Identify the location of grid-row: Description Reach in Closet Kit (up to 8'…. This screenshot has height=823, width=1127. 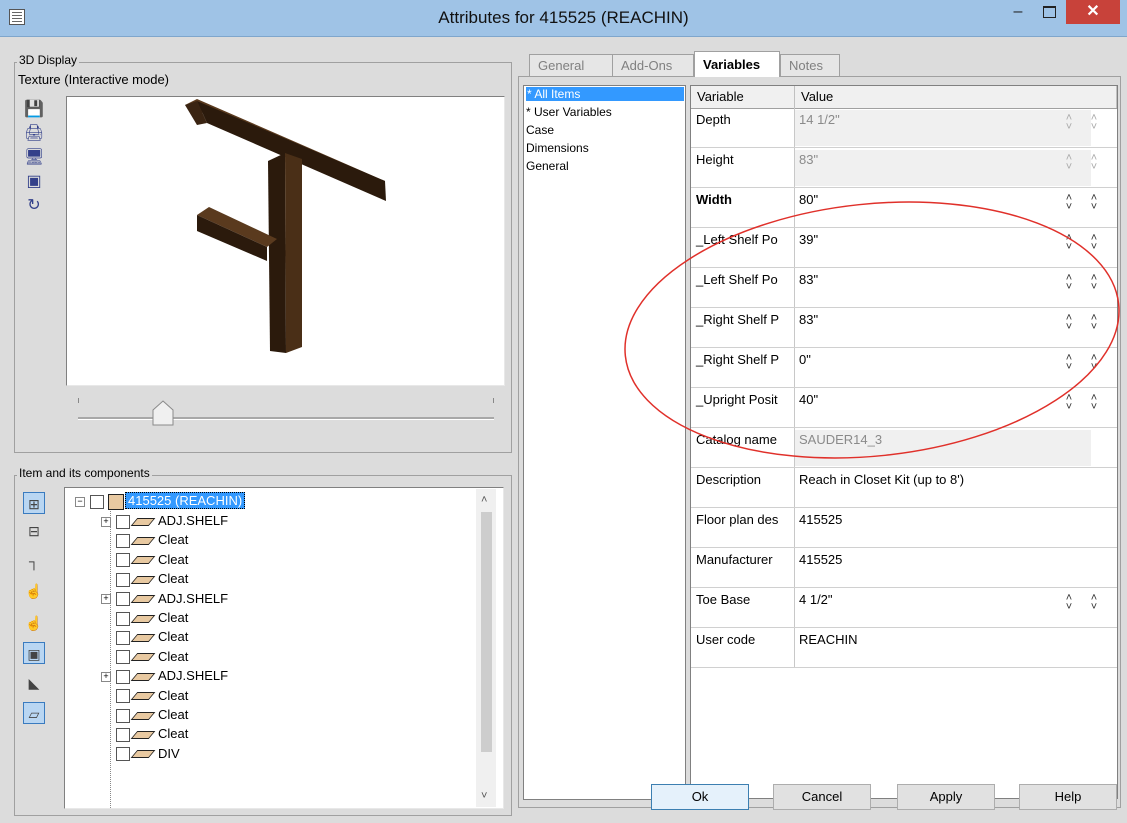
(904, 488).